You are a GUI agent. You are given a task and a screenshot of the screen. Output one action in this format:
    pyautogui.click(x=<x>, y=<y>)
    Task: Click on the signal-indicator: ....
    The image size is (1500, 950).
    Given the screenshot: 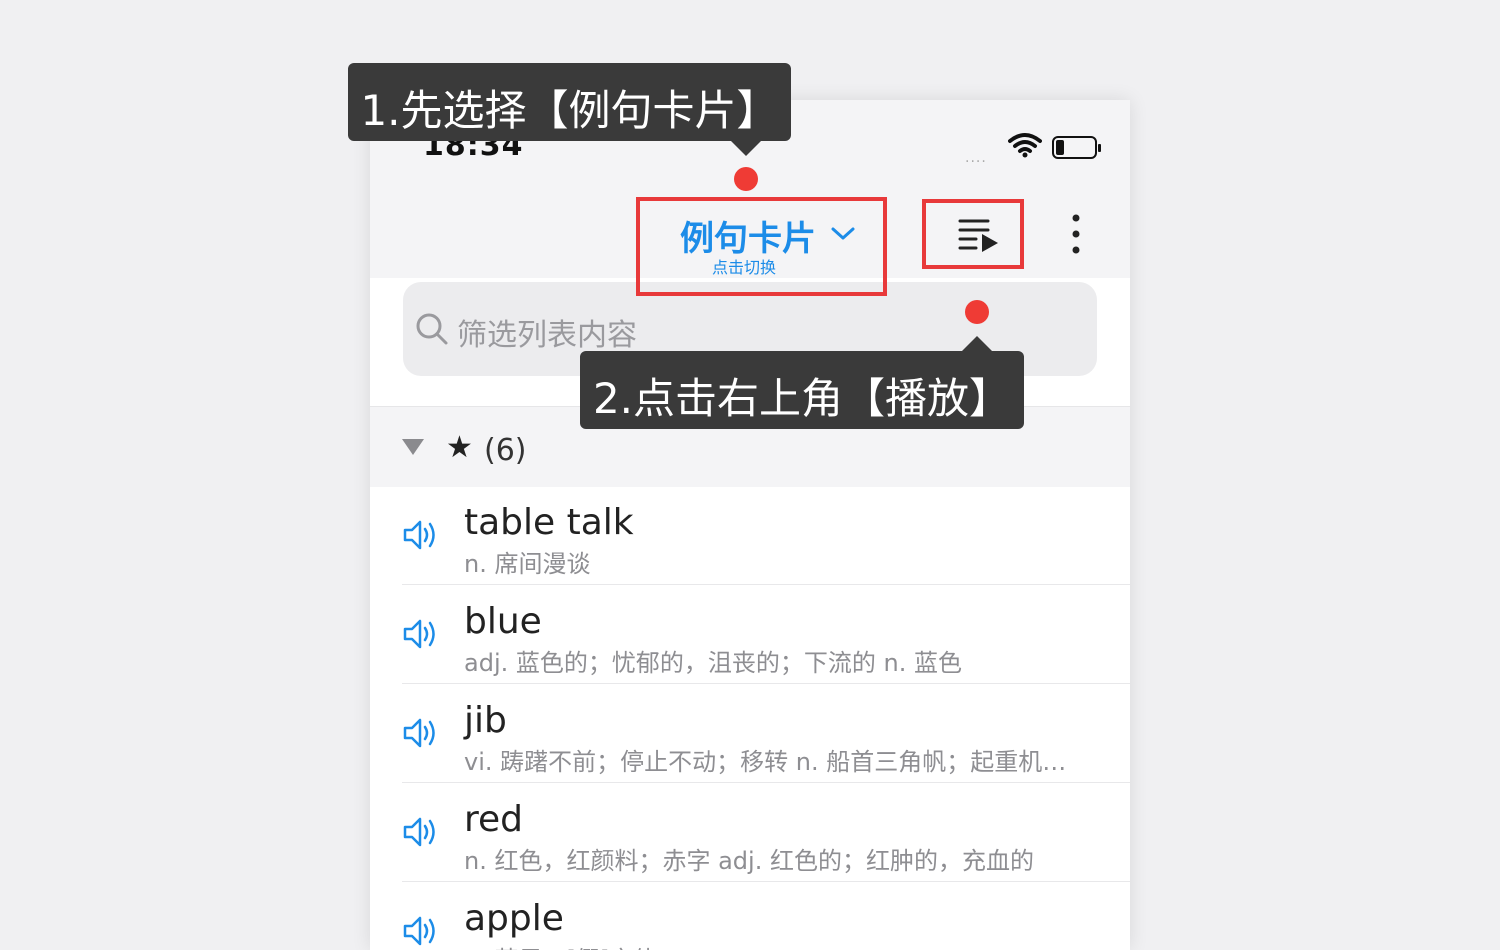 What is the action you would take?
    pyautogui.click(x=976, y=158)
    